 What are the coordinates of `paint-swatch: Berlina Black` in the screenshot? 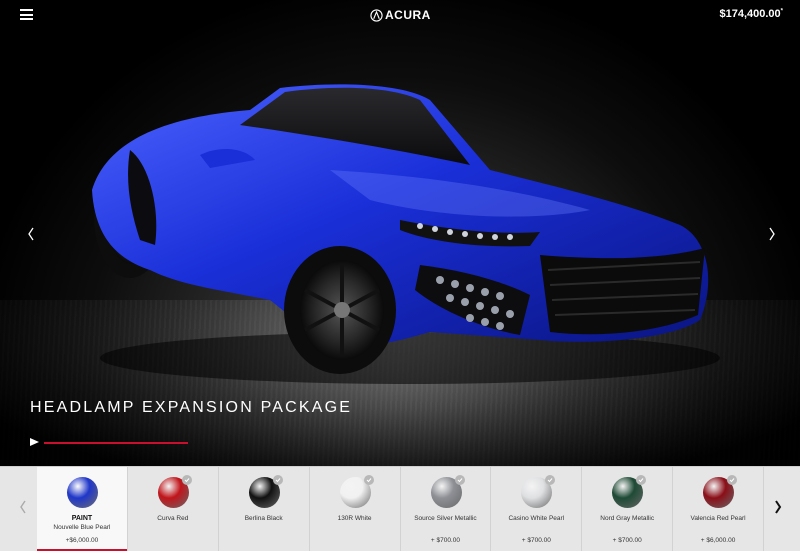 It's located at (264, 509).